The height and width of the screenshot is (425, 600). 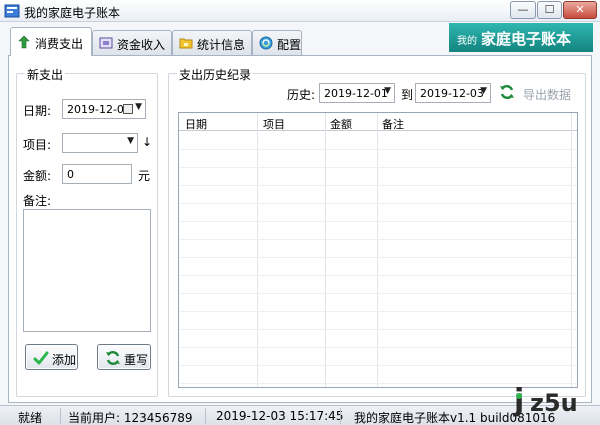 What do you see at coordinates (141, 45) in the screenshot?
I see `tab-label: 资金收入` at bounding box center [141, 45].